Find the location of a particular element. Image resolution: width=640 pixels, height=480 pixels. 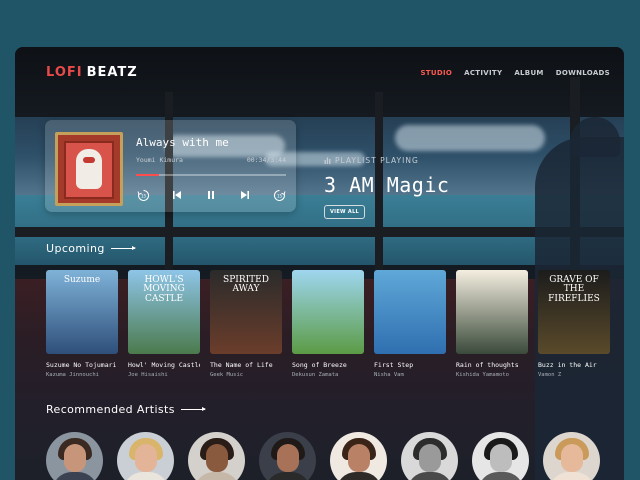

app-logo: LOFI BEATZ is located at coordinates (92, 72).